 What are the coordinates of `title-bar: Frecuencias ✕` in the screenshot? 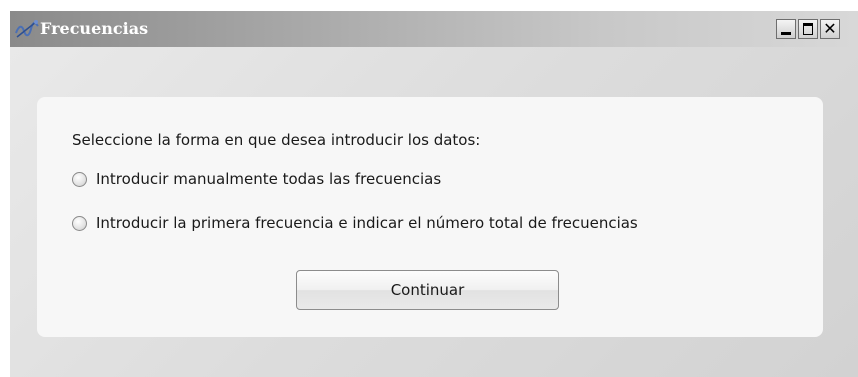 It's located at (434, 29).